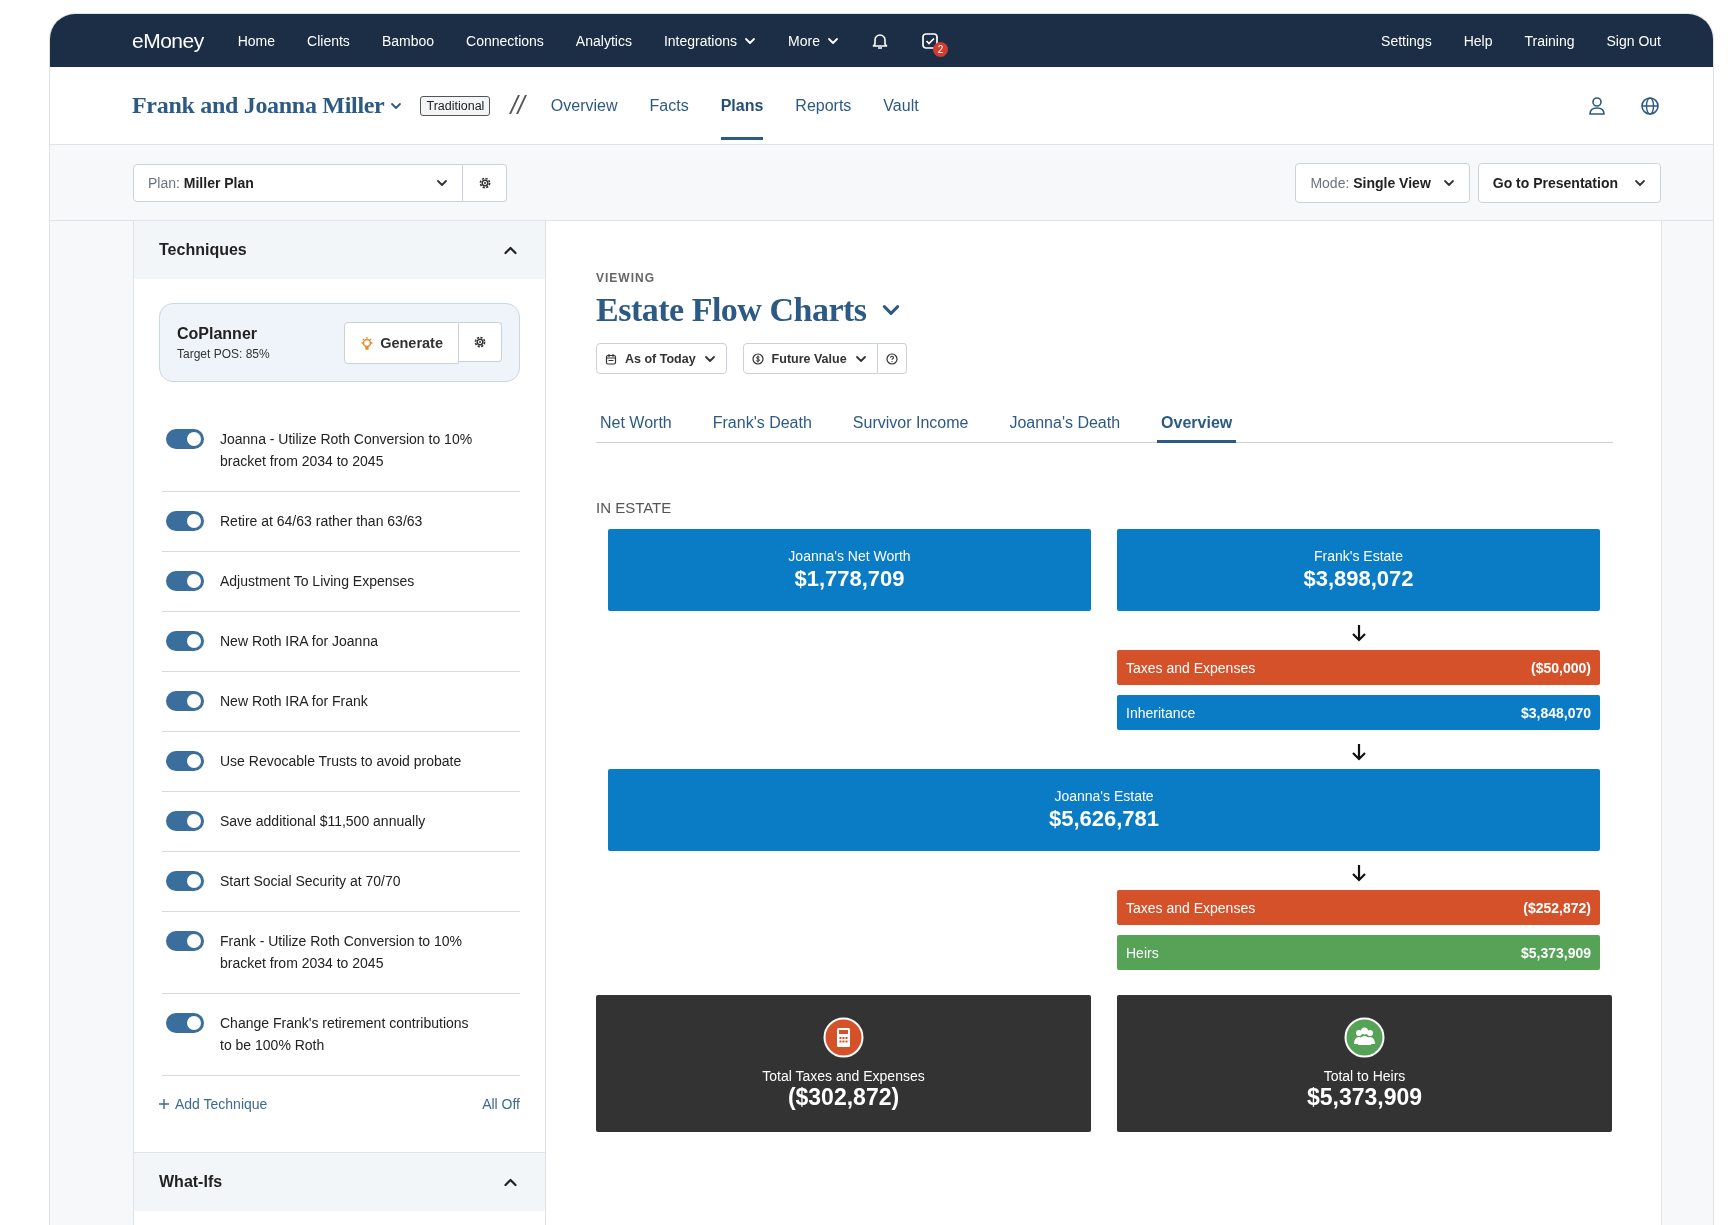 The width and height of the screenshot is (1731, 1225). What do you see at coordinates (1364, 1075) in the screenshot?
I see `card-label: Total to Heirs` at bounding box center [1364, 1075].